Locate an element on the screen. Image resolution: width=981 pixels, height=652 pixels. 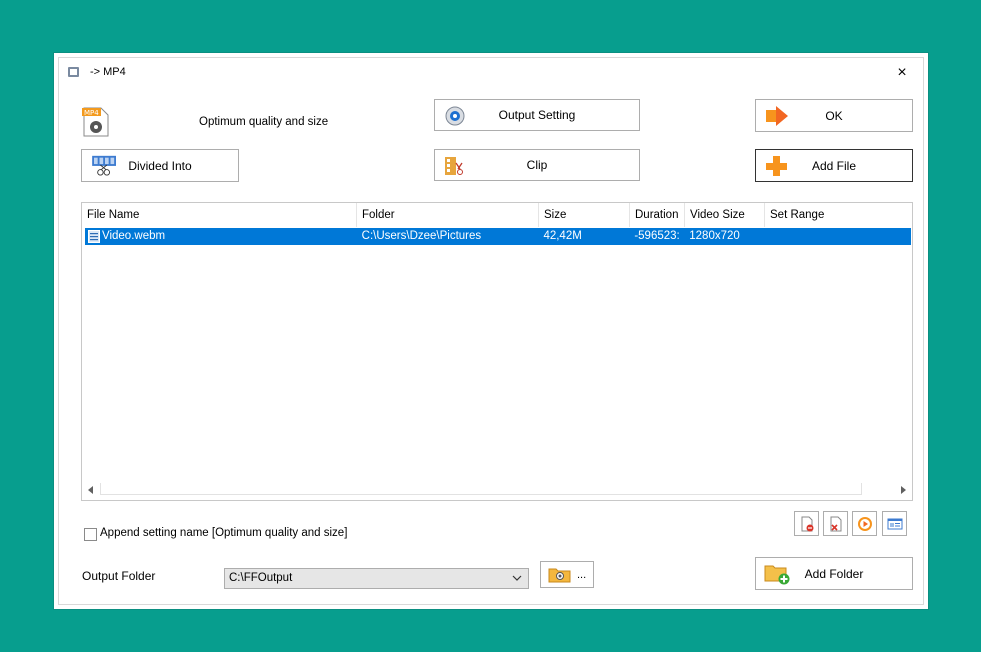
scroll-thumb is located at coordinates (481, 489).